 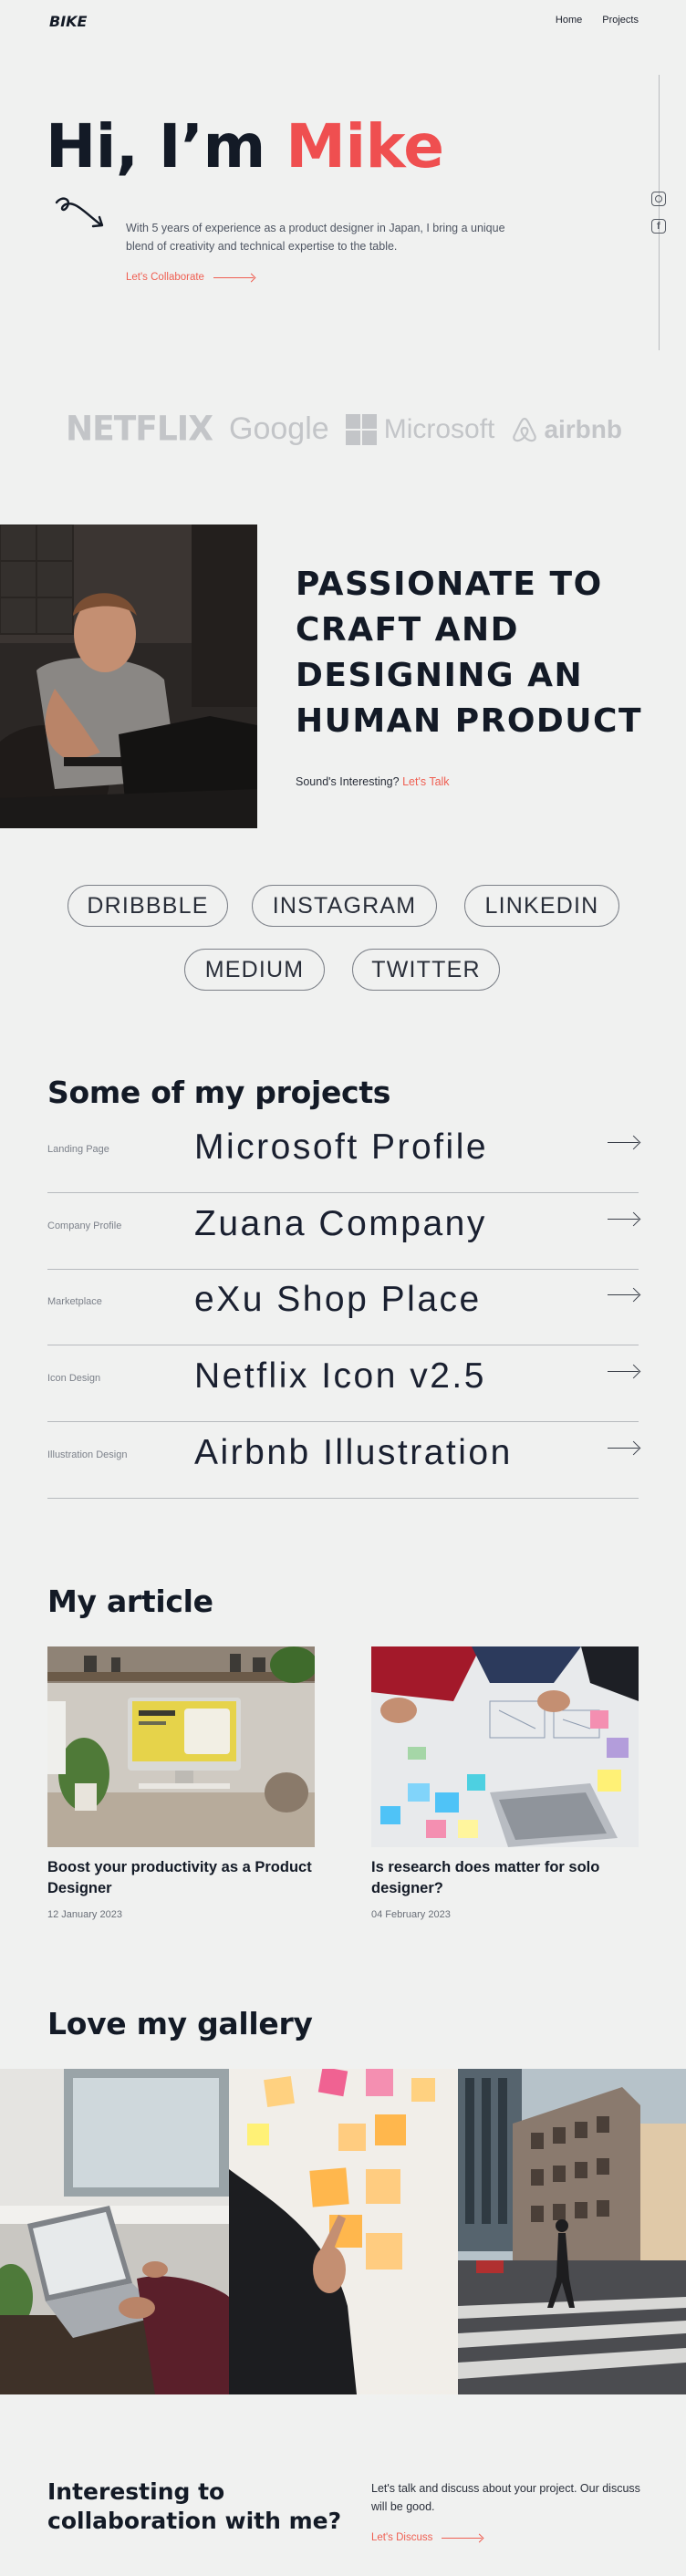 I want to click on lets-talk-link: Let's Talk, so click(x=426, y=781).